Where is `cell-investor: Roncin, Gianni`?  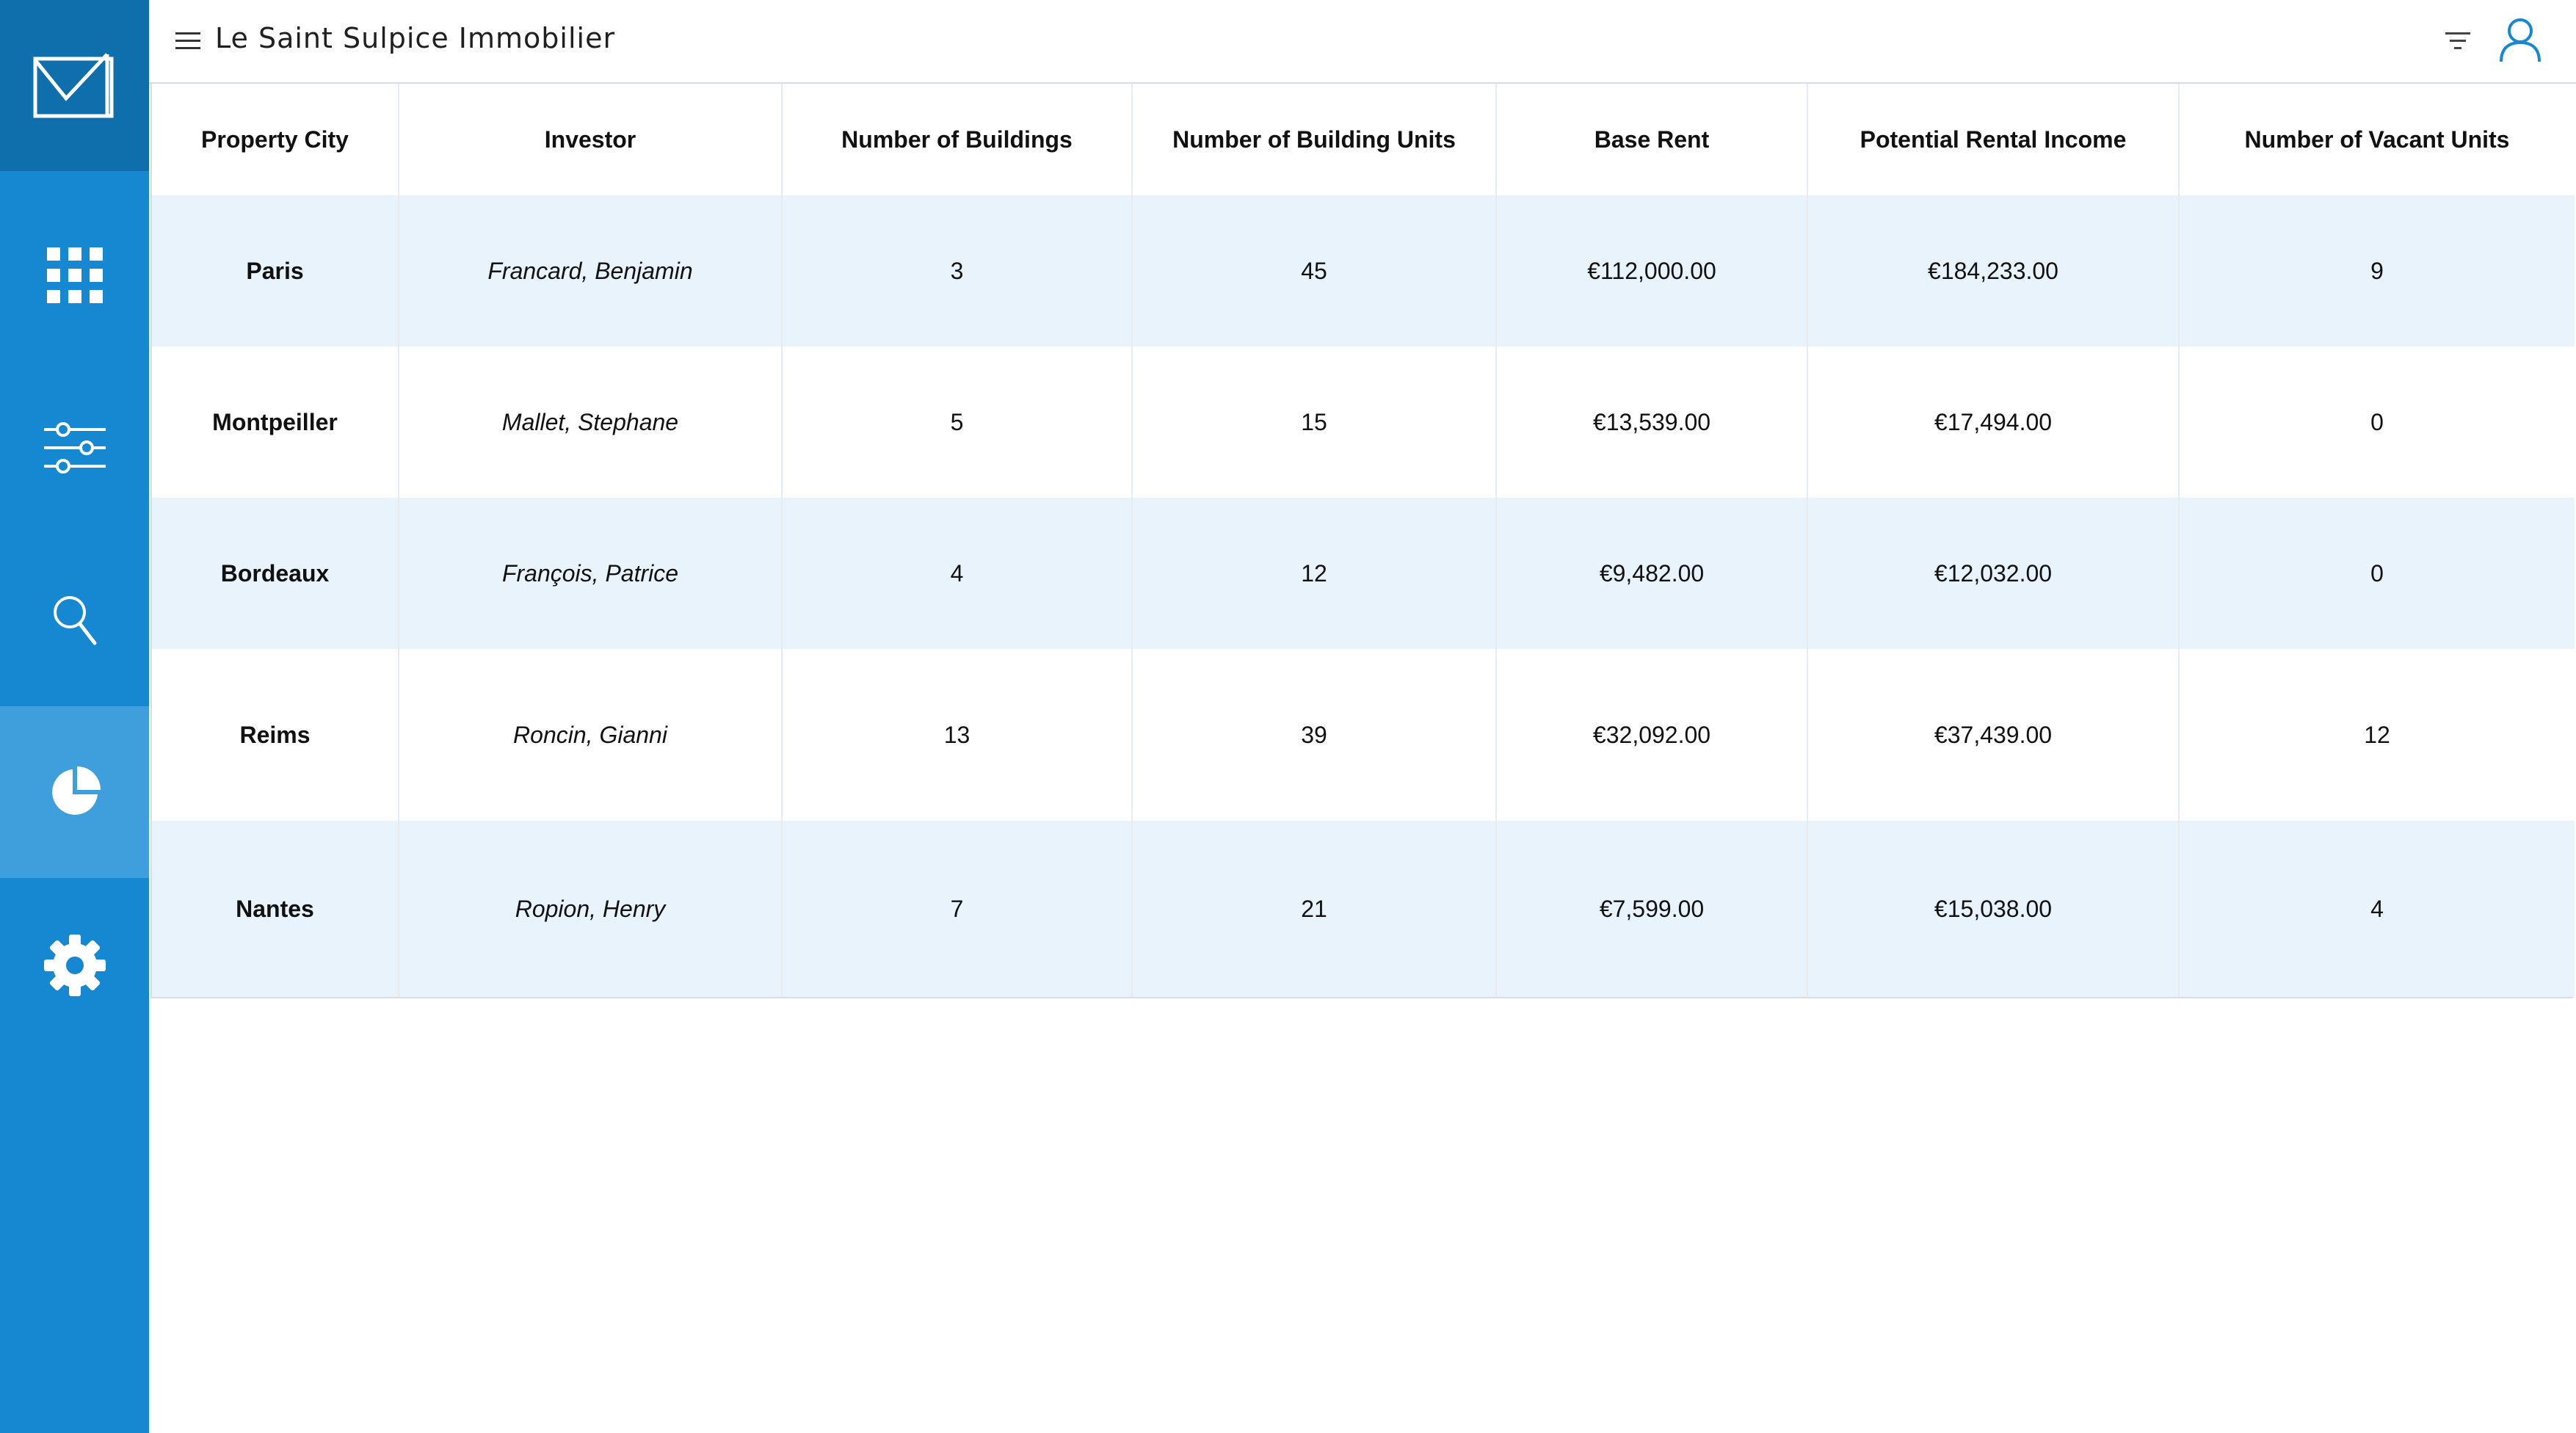
cell-investor: Roncin, Gianni is located at coordinates (591, 735).